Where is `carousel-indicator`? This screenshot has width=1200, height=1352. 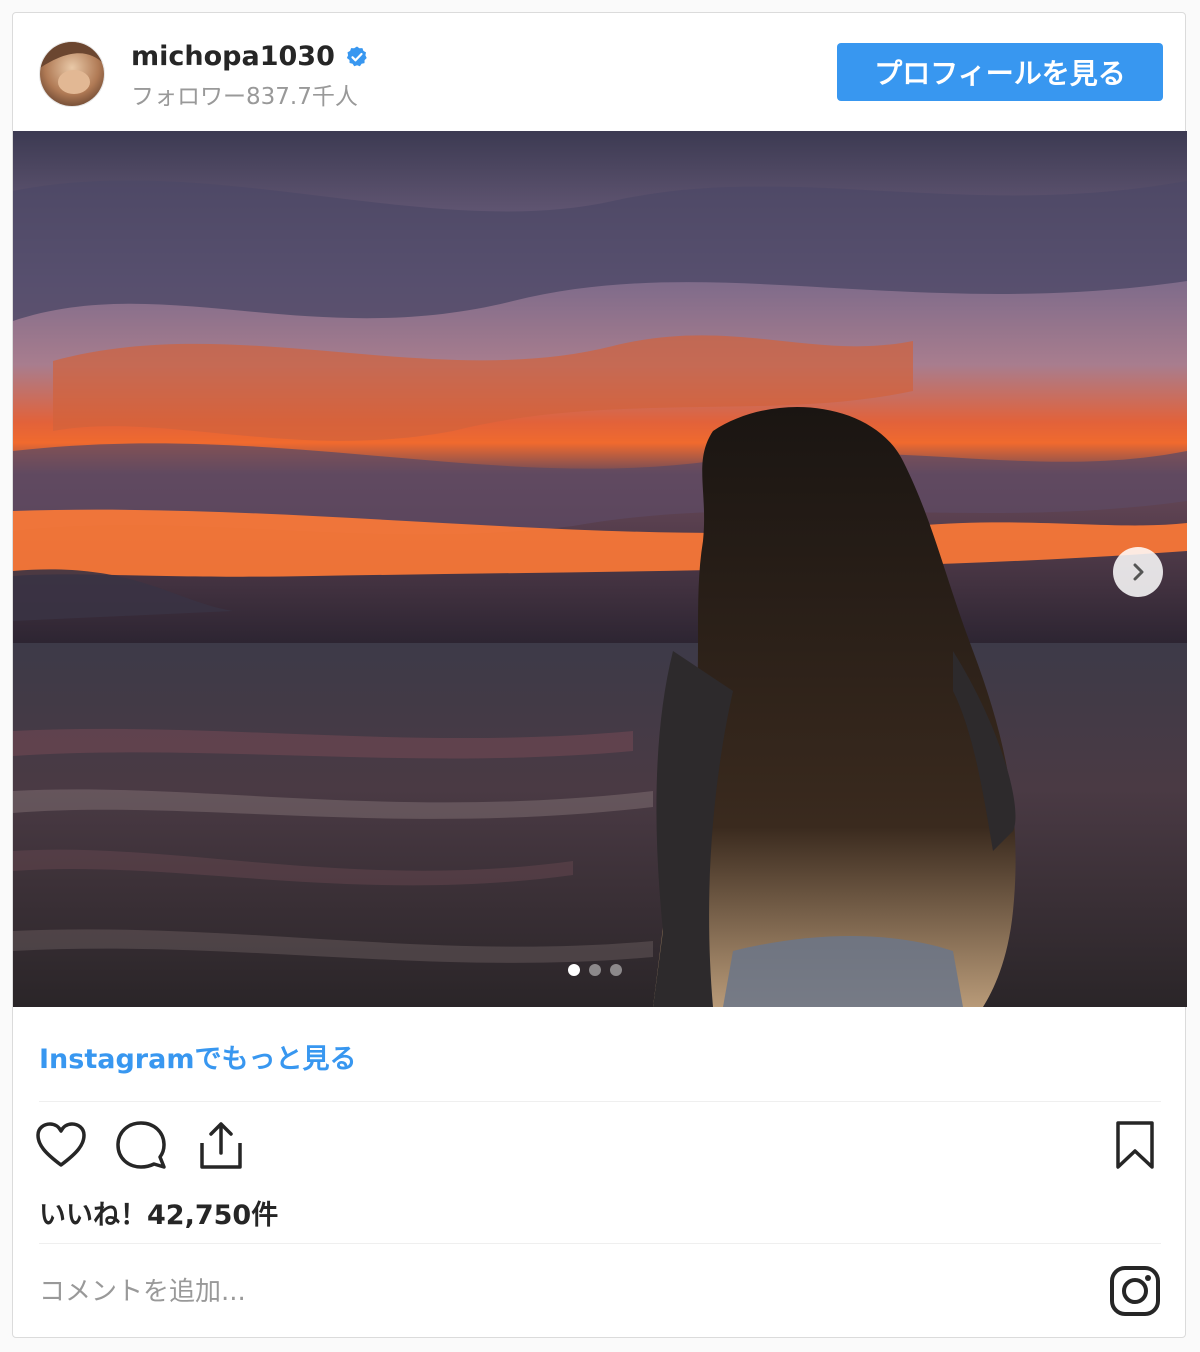
carousel-indicator is located at coordinates (595, 970).